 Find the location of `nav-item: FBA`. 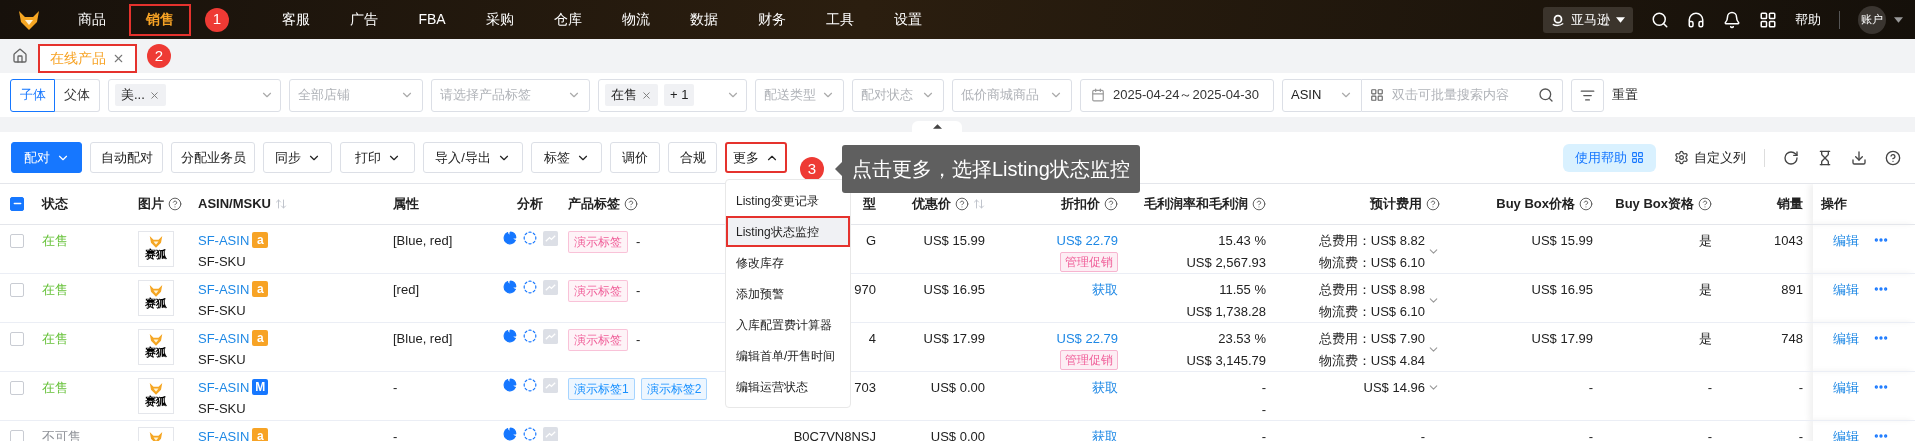

nav-item: FBA is located at coordinates (432, 19).